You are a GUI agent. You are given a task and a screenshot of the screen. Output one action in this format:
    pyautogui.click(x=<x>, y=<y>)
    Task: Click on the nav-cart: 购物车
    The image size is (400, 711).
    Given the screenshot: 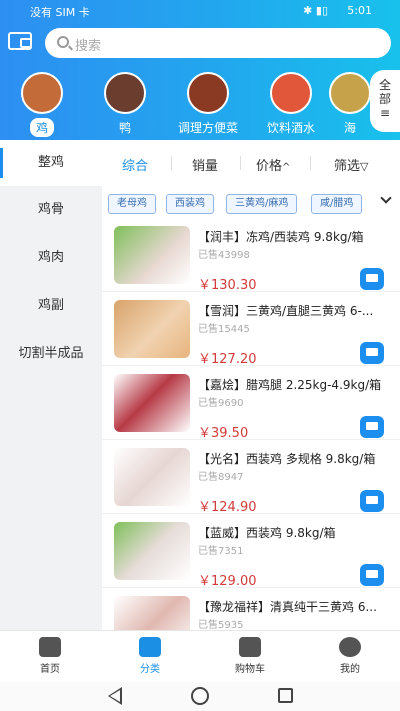 What is the action you would take?
    pyautogui.click(x=250, y=657)
    